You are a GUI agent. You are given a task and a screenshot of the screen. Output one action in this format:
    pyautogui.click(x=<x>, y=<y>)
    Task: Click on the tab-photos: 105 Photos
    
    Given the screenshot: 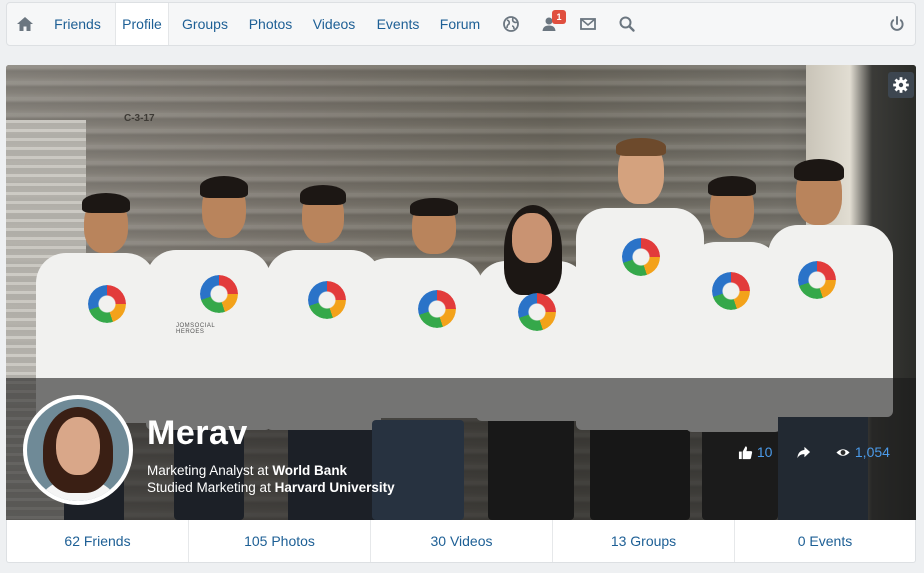 What is the action you would take?
    pyautogui.click(x=280, y=541)
    